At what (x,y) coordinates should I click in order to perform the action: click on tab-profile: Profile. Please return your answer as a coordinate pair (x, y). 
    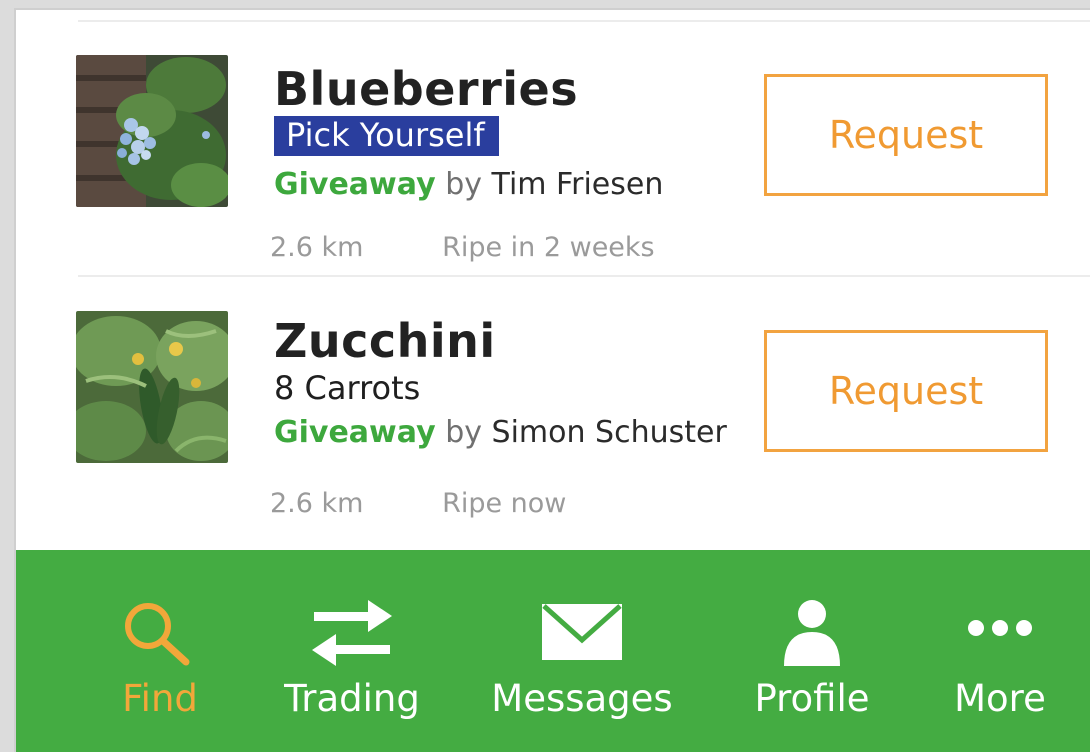
    Looking at the image, I should click on (812, 651).